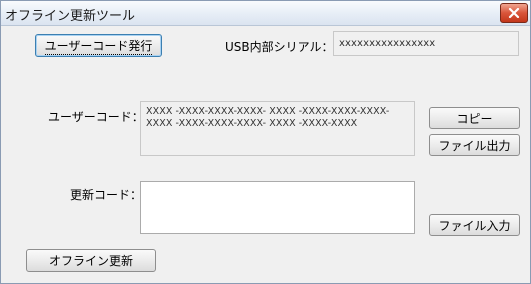 The height and width of the screenshot is (284, 531). I want to click on usb-serial-value: xxxxxxxxxxxxxxxx, so click(387, 43).